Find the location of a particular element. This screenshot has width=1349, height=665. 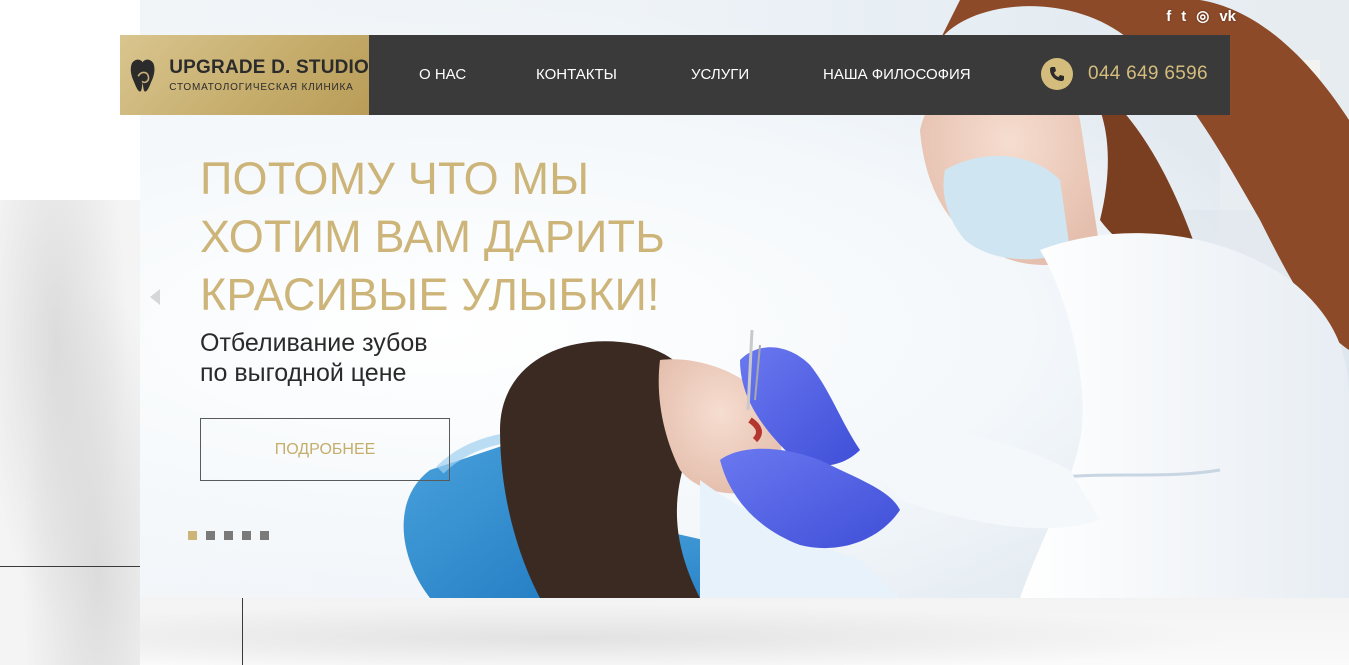

nav-item-services: УСЛУГИ is located at coordinates (720, 74).